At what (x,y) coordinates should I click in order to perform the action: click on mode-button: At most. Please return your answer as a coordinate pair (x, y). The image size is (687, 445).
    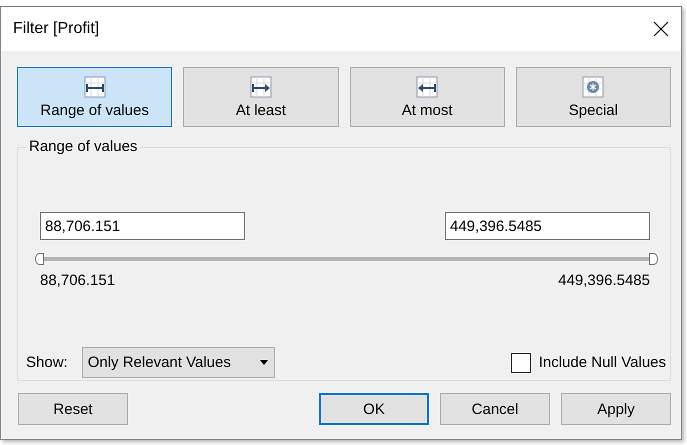
    Looking at the image, I should click on (427, 97).